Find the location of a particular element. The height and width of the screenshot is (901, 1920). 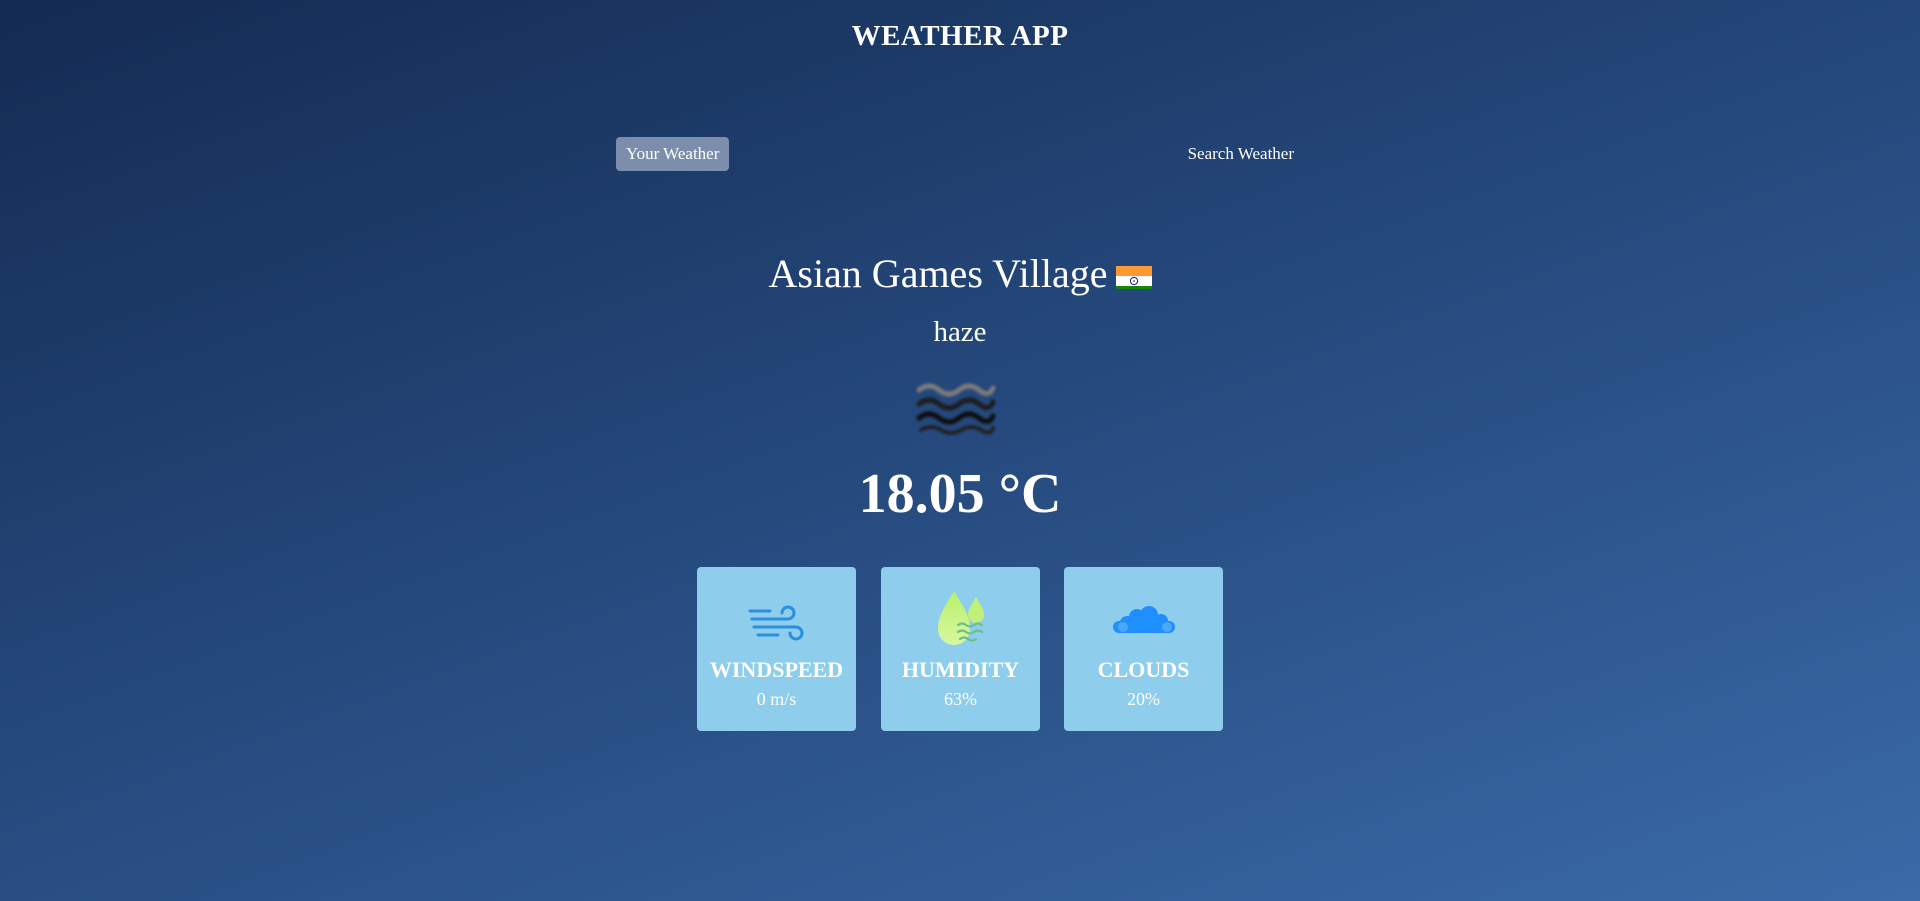

humidity-drop-icon is located at coordinates (961, 622).